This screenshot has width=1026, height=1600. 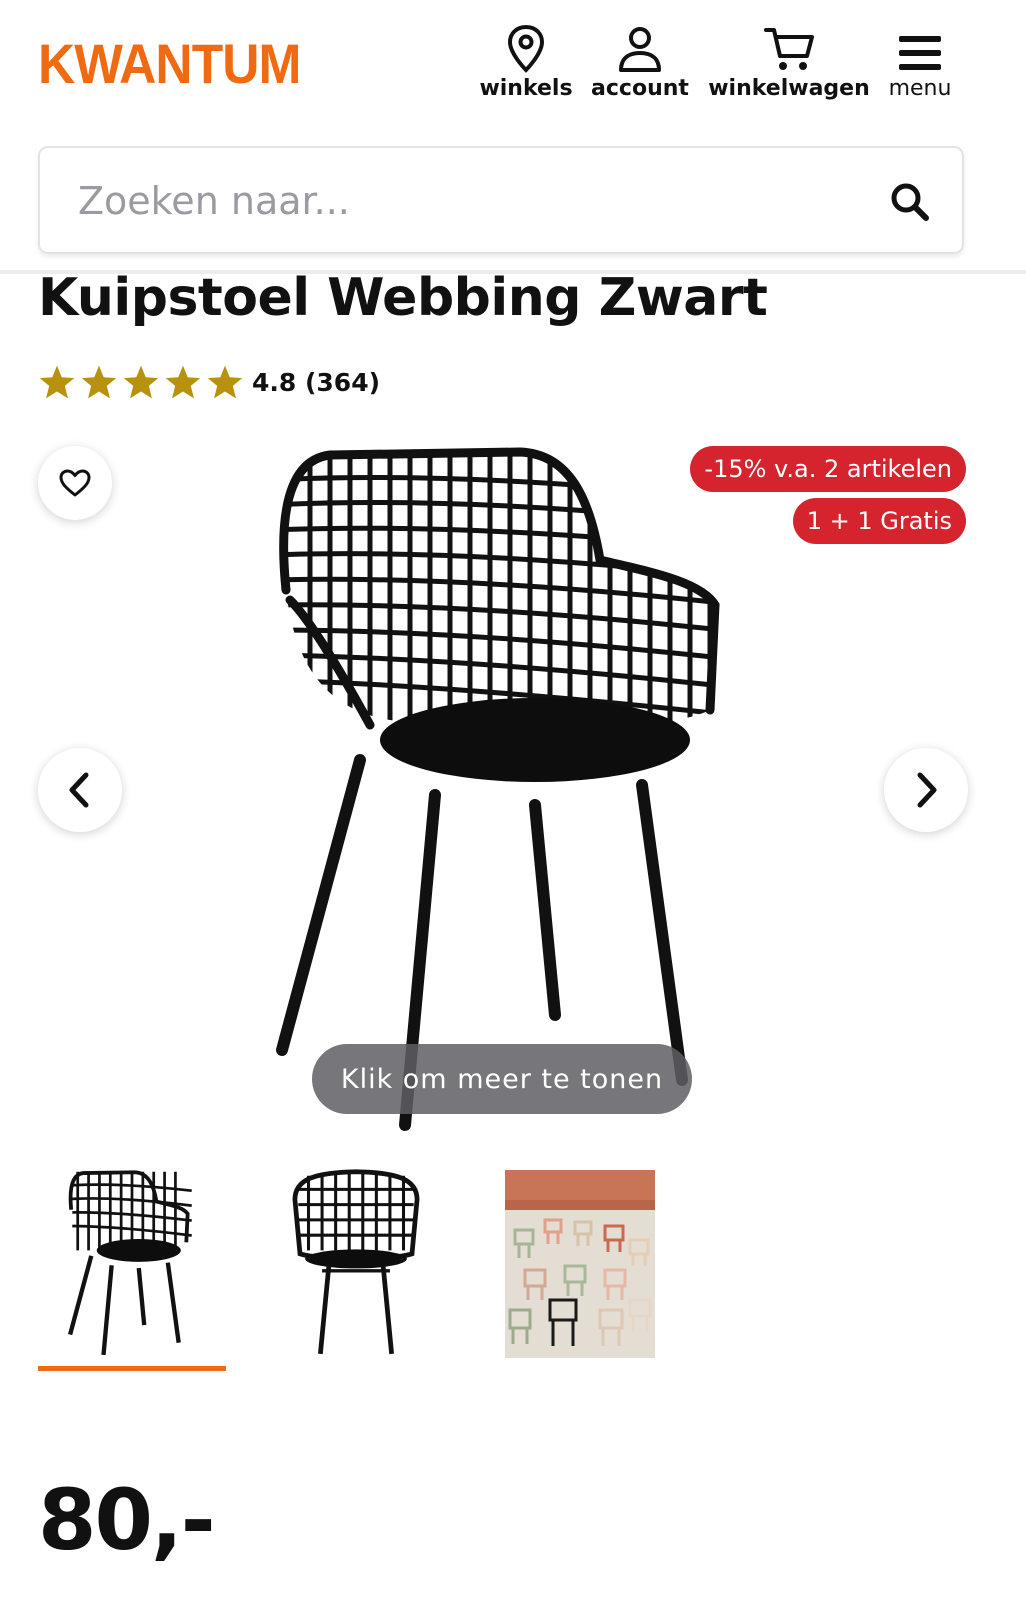 I want to click on heart-icon, so click(x=75, y=483).